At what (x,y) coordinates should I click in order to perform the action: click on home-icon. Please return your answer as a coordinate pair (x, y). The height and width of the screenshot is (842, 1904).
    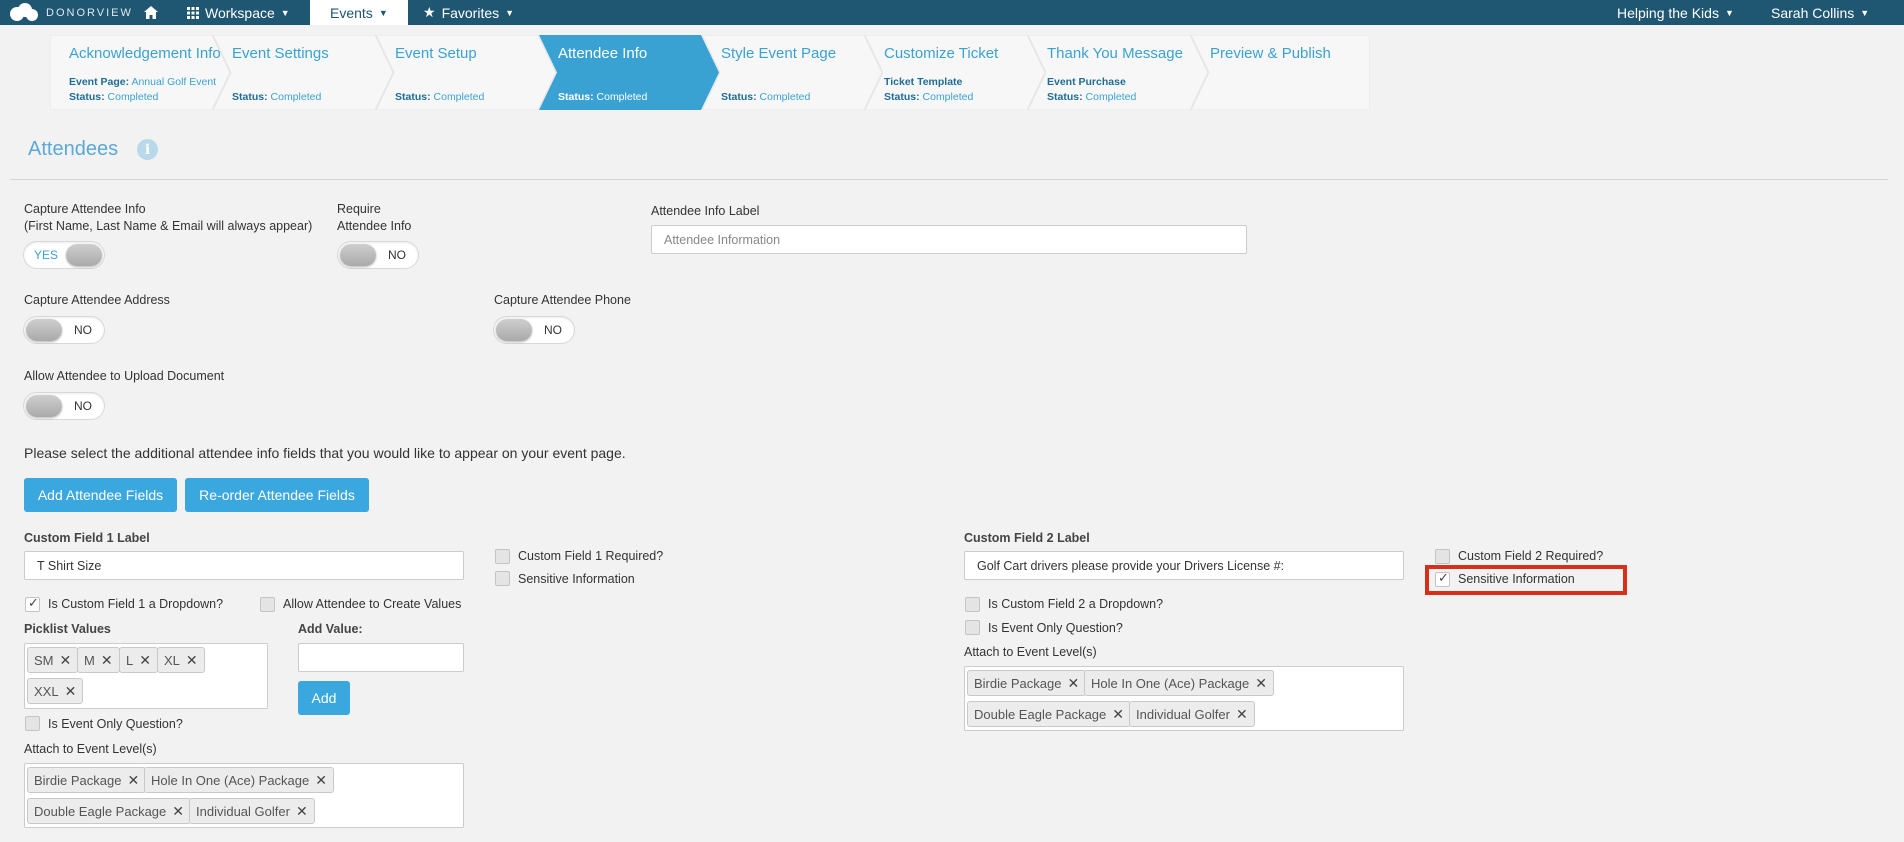
    Looking at the image, I should click on (151, 12).